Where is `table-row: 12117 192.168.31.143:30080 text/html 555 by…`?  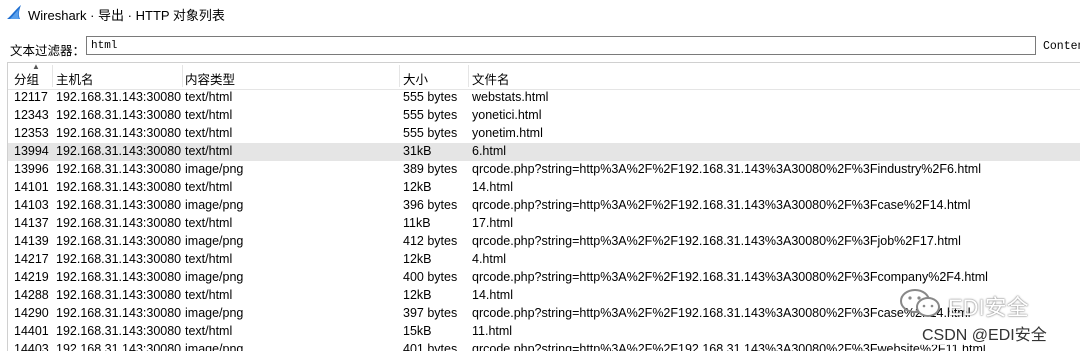 table-row: 12117 192.168.31.143:30080 text/html 555 by… is located at coordinates (544, 98).